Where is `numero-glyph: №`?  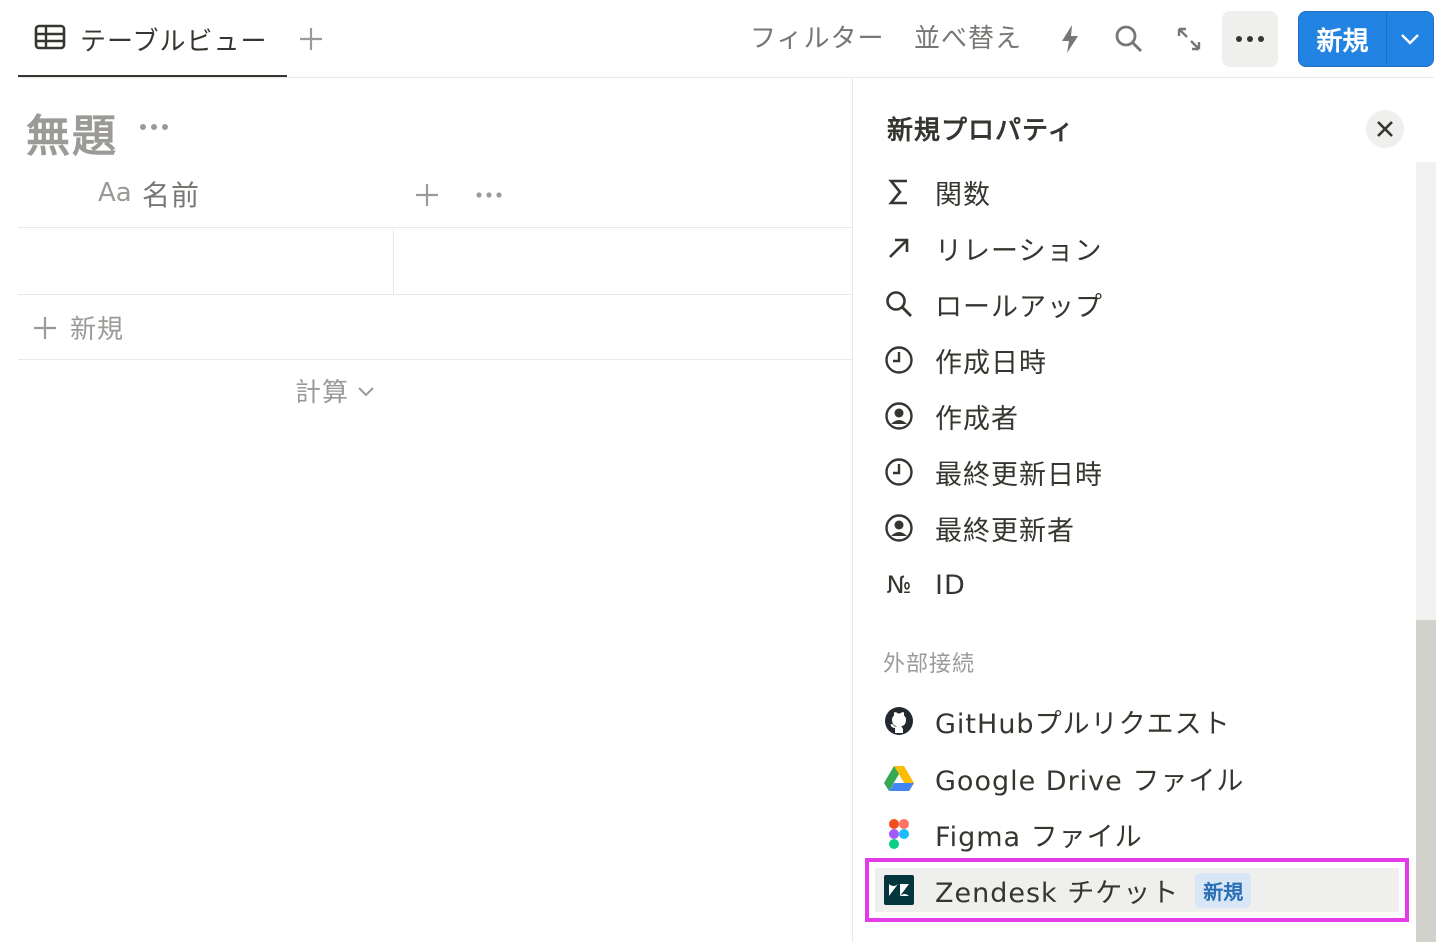
numero-glyph: № is located at coordinates (899, 585).